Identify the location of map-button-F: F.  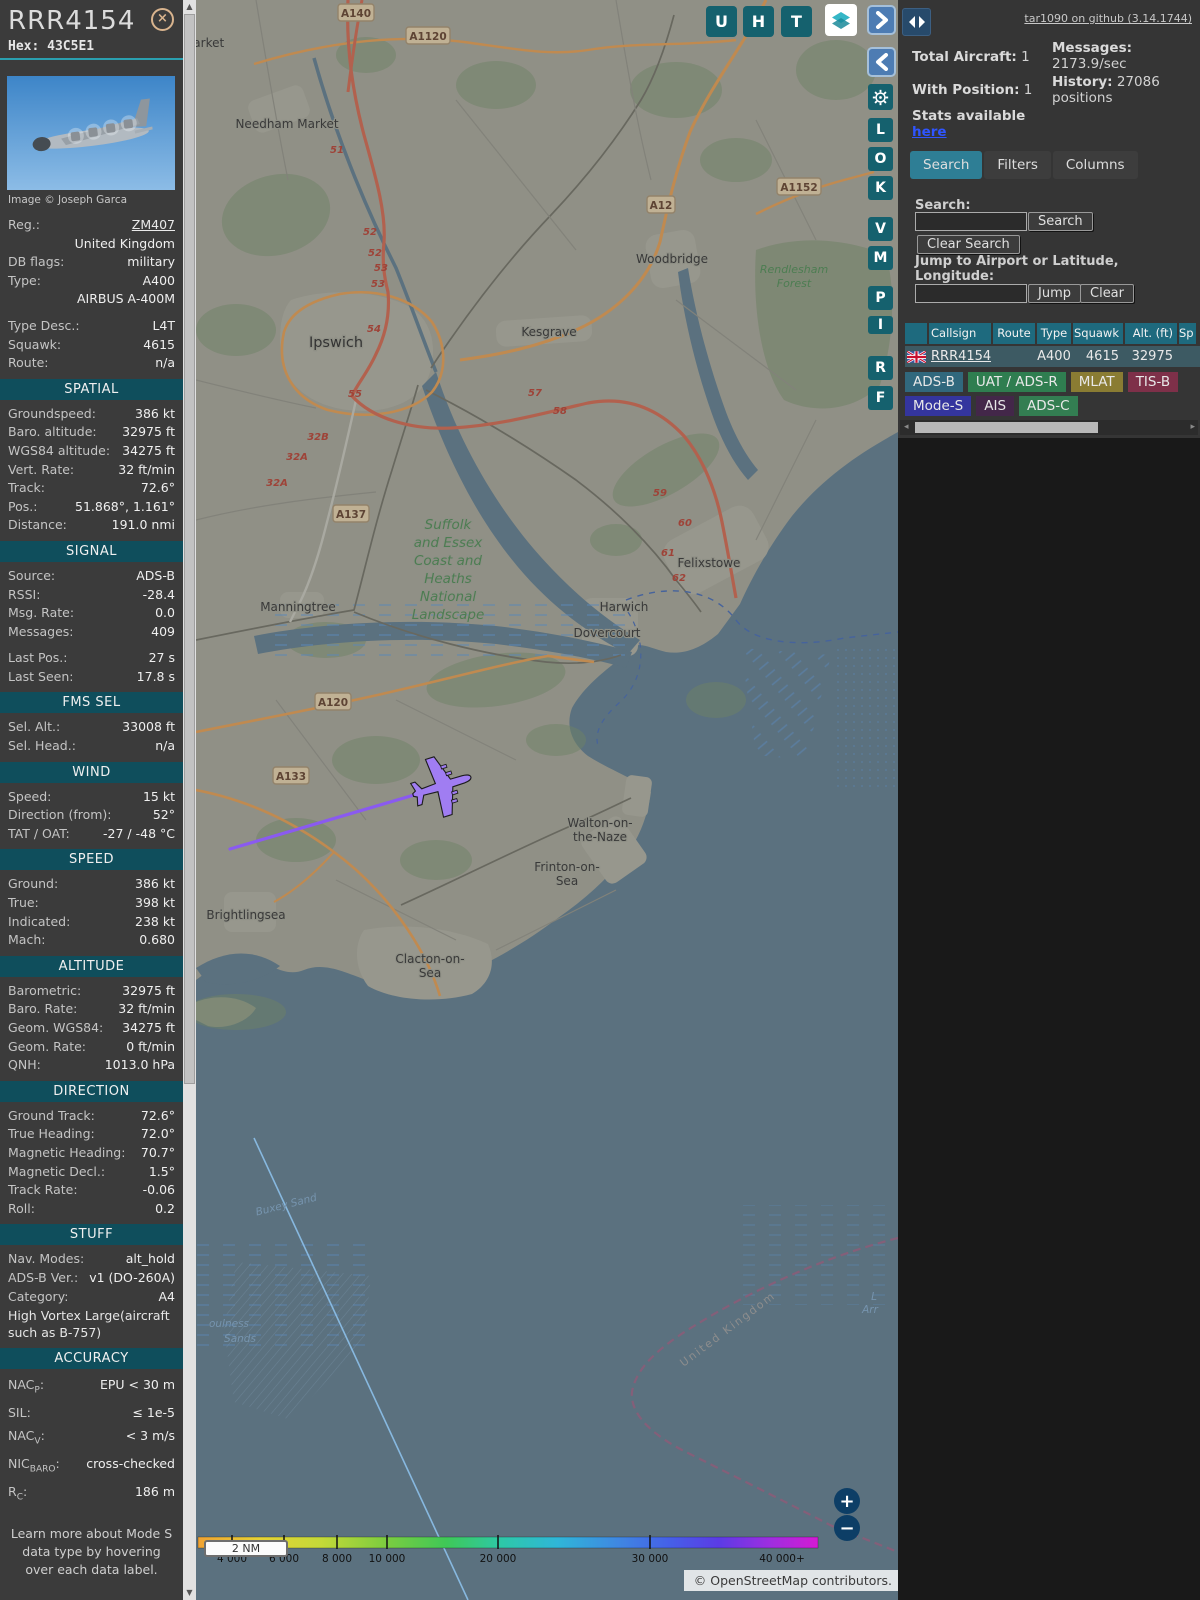
(880, 398).